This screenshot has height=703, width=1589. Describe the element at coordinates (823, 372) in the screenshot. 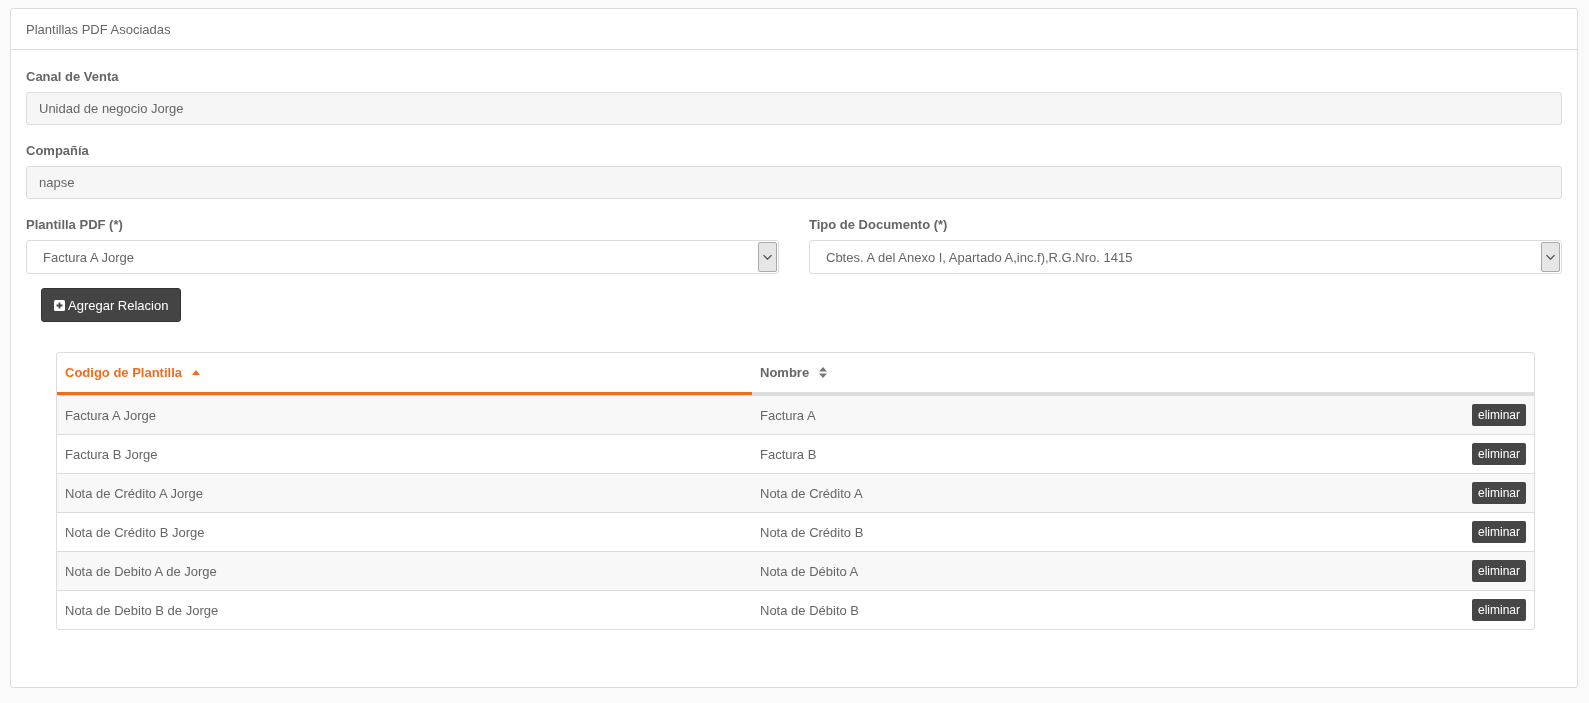

I see `sort-icon` at that location.